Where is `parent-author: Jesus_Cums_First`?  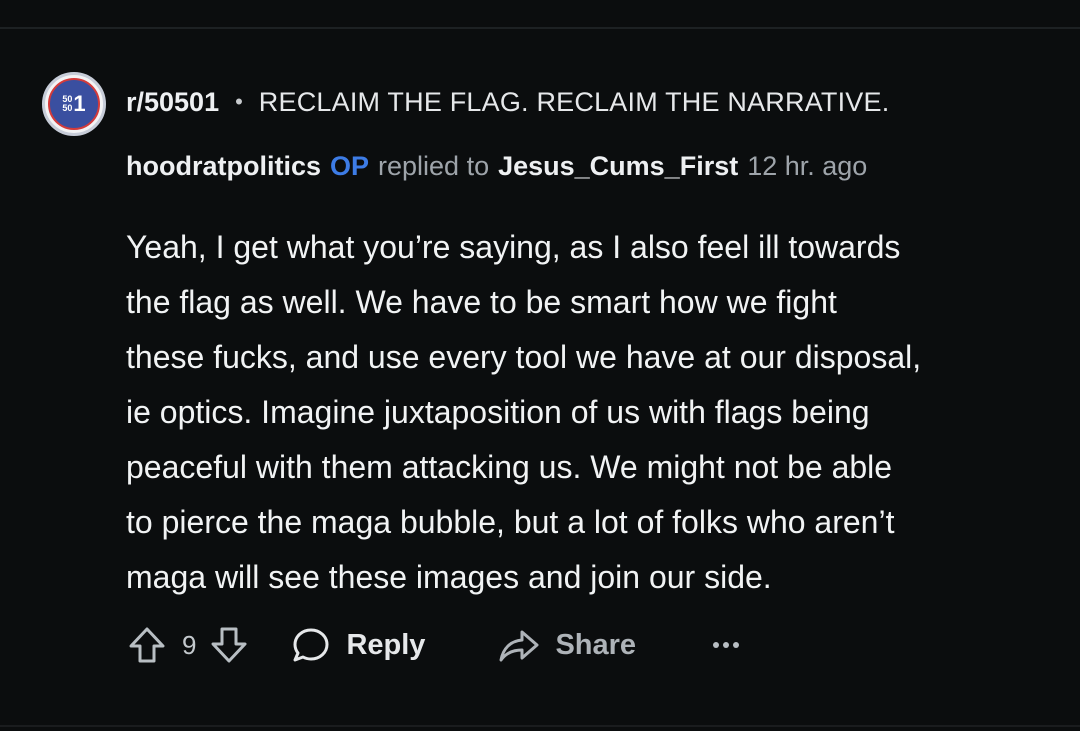 parent-author: Jesus_Cums_First is located at coordinates (618, 166).